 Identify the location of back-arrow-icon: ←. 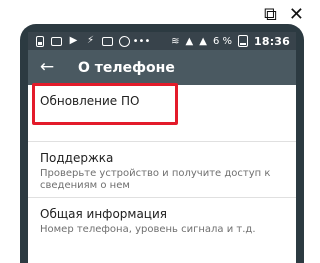
(47, 67).